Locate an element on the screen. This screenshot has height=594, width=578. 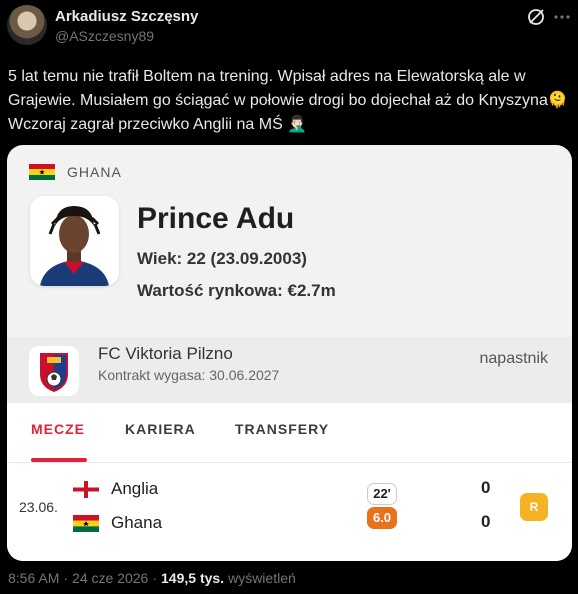
player-market-value: Wartość rynkowa: €2.7m is located at coordinates (236, 290).